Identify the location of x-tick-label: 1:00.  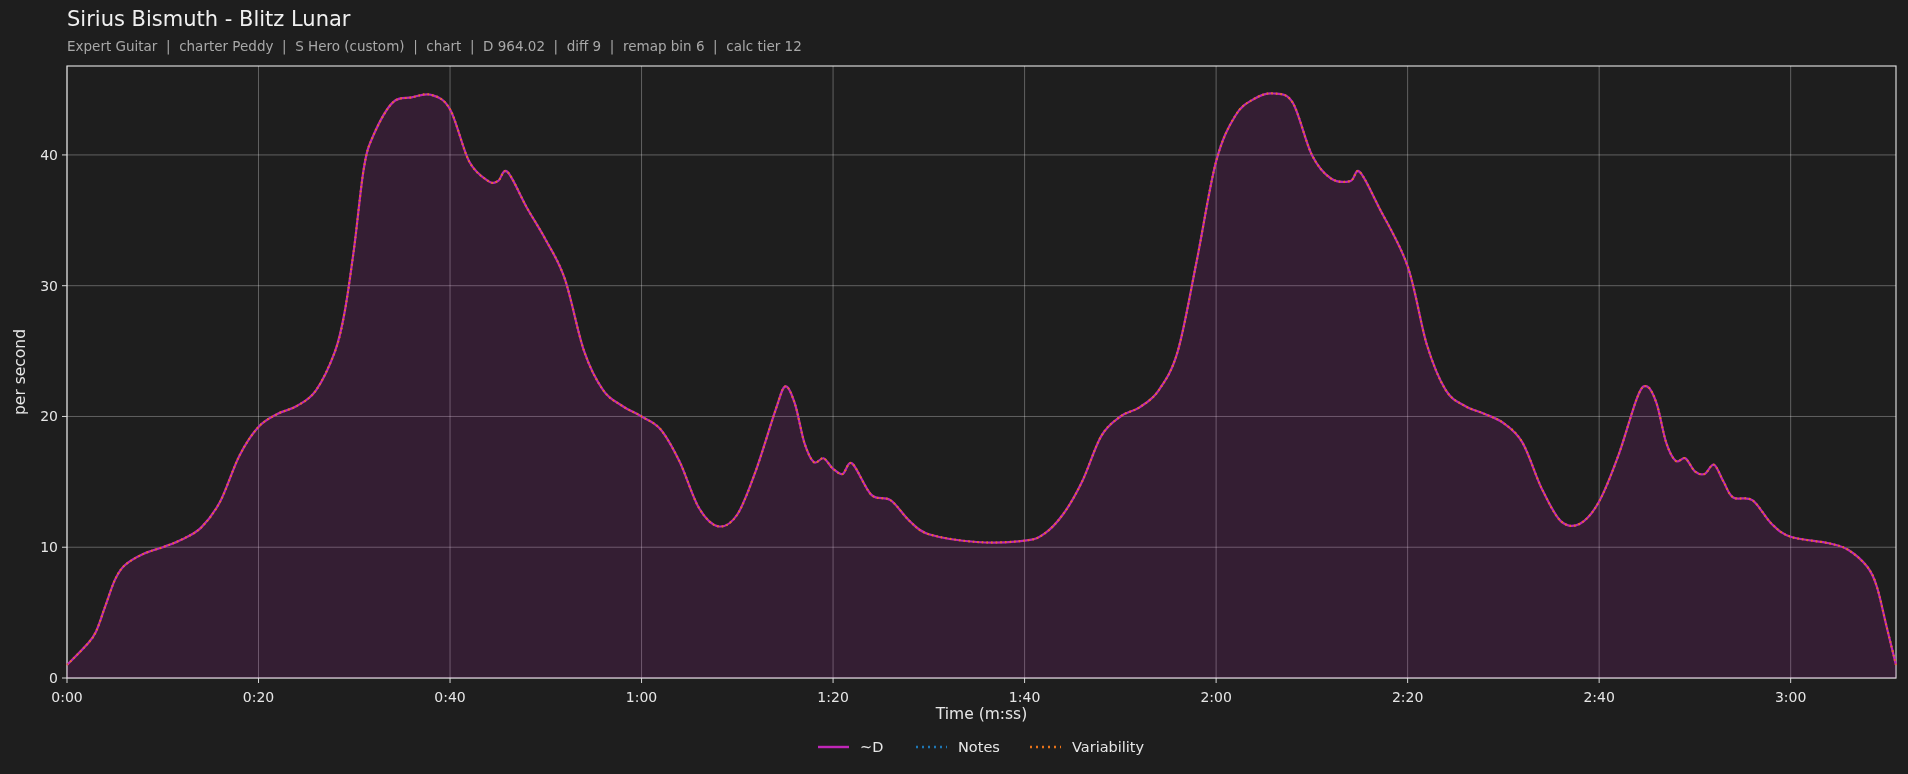
(641, 697).